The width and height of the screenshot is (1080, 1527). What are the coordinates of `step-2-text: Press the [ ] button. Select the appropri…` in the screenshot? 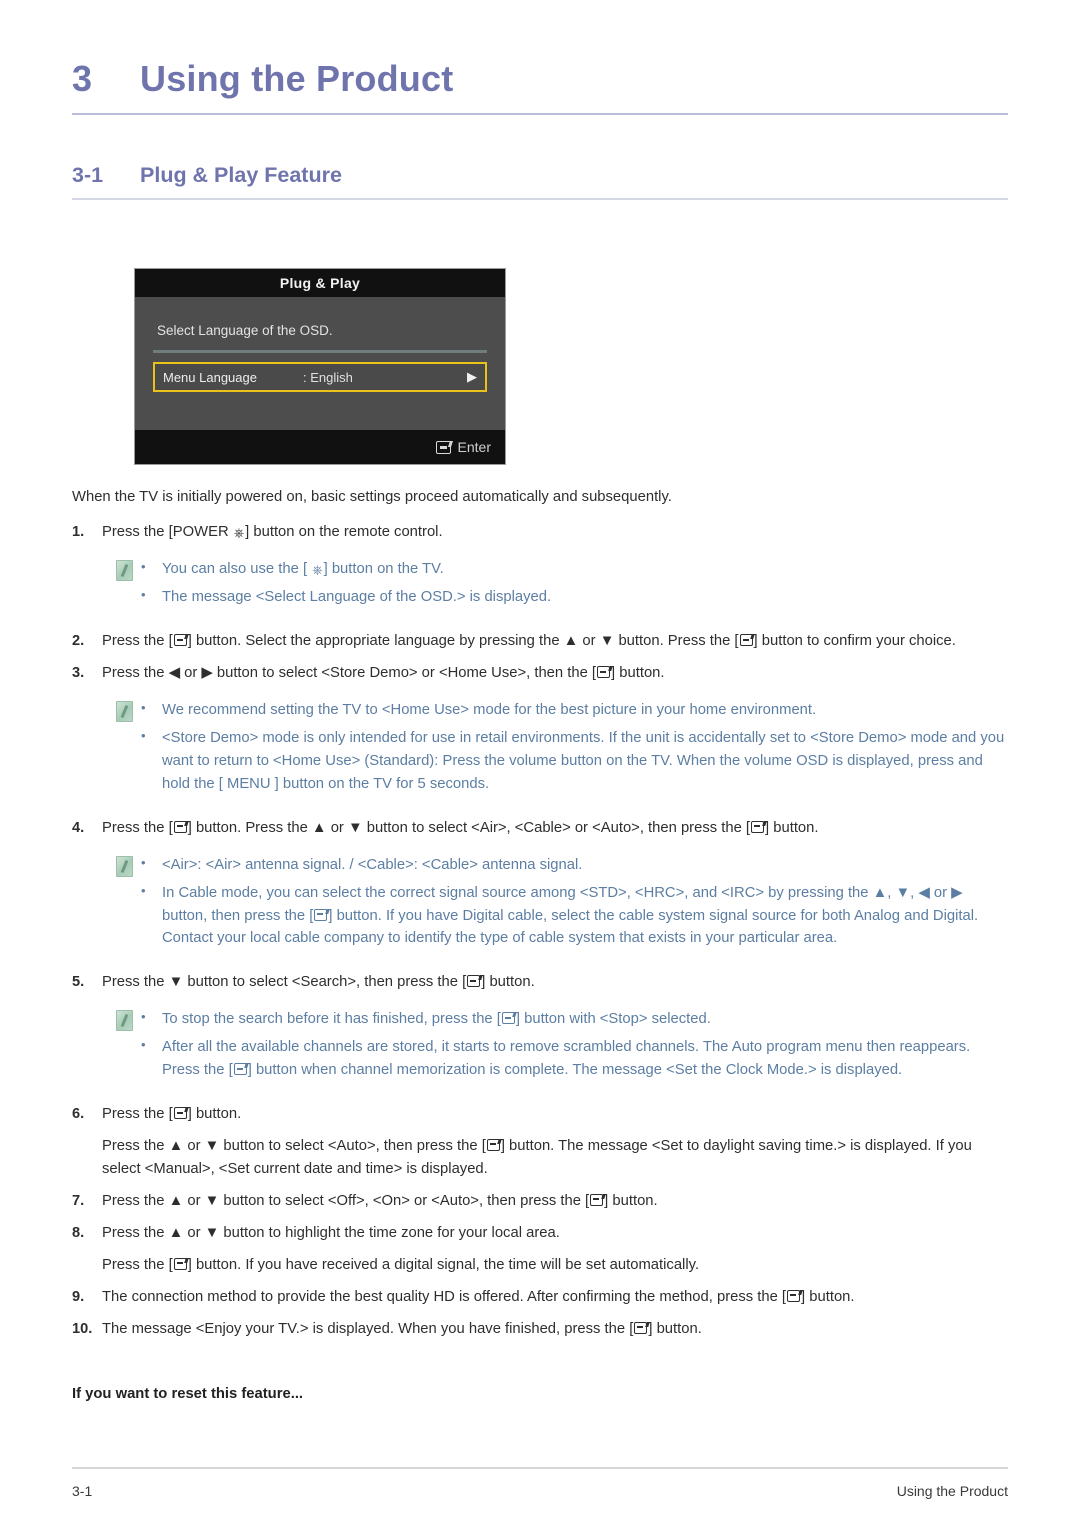 It's located at (555, 641).